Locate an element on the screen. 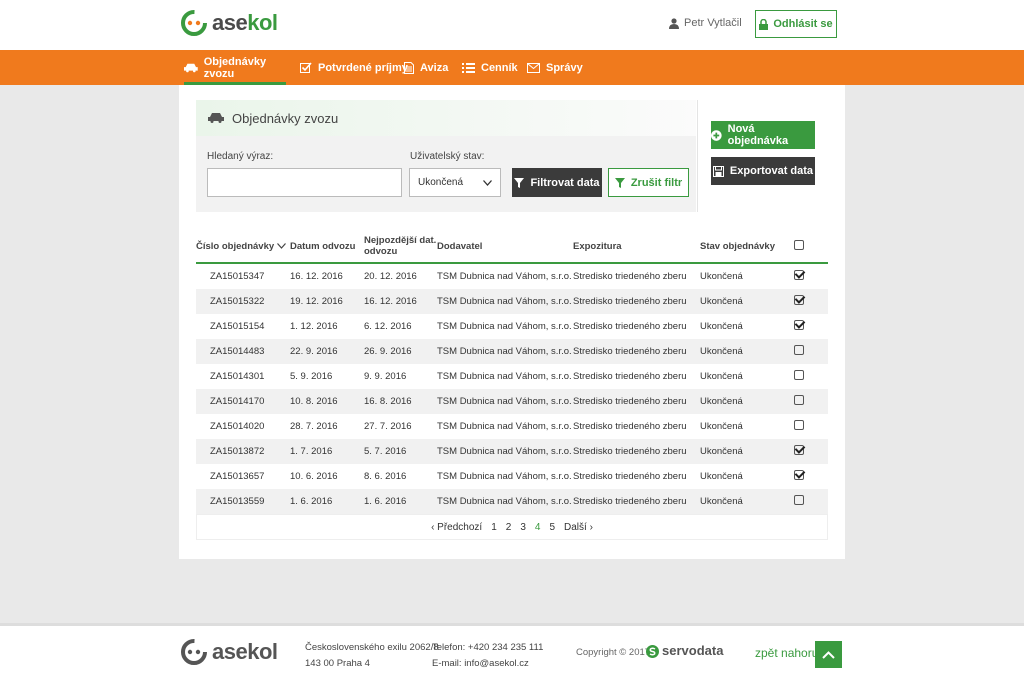 Image resolution: width=1024 pixels, height=683 pixels. pager-page-5: 5 is located at coordinates (552, 527).